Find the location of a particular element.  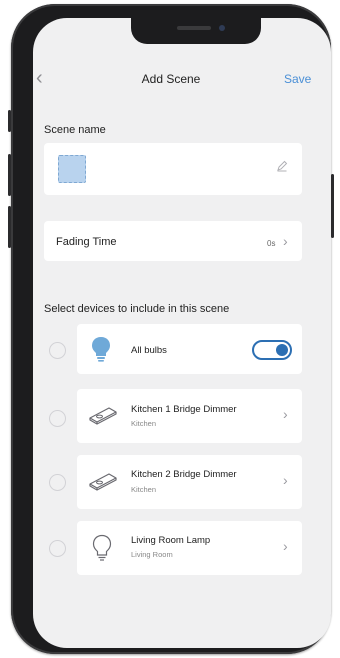

fading-time-value: 0s is located at coordinates (271, 243).